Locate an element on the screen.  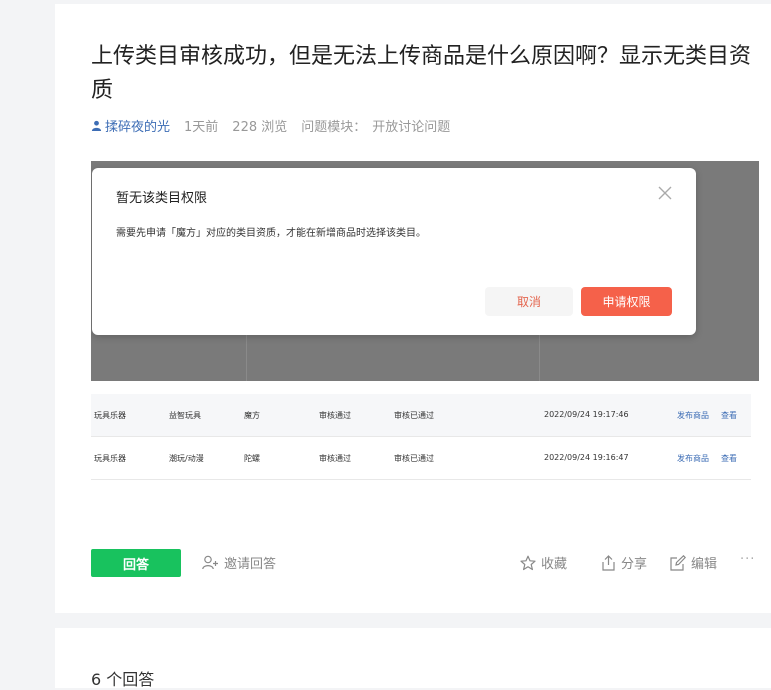
answers-count: 6 个回答 is located at coordinates (123, 679).